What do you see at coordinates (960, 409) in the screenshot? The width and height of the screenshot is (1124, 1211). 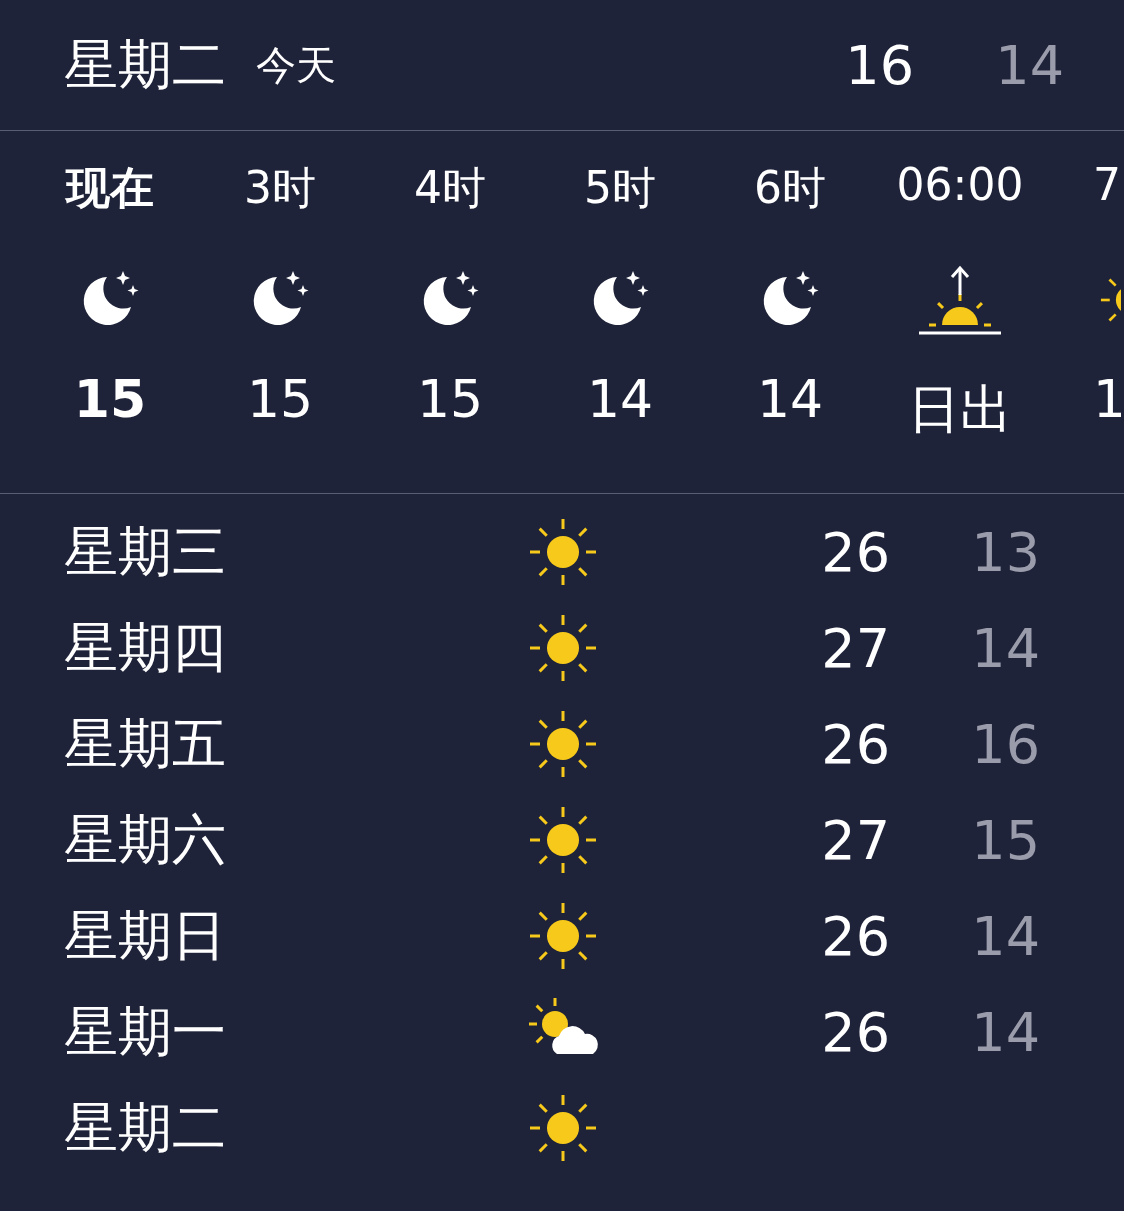 I see `temperature: 日出` at bounding box center [960, 409].